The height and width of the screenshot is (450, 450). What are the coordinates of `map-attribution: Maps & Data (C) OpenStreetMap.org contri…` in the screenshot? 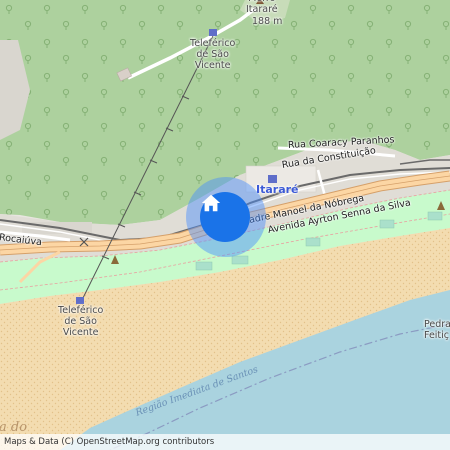 It's located at (225, 442).